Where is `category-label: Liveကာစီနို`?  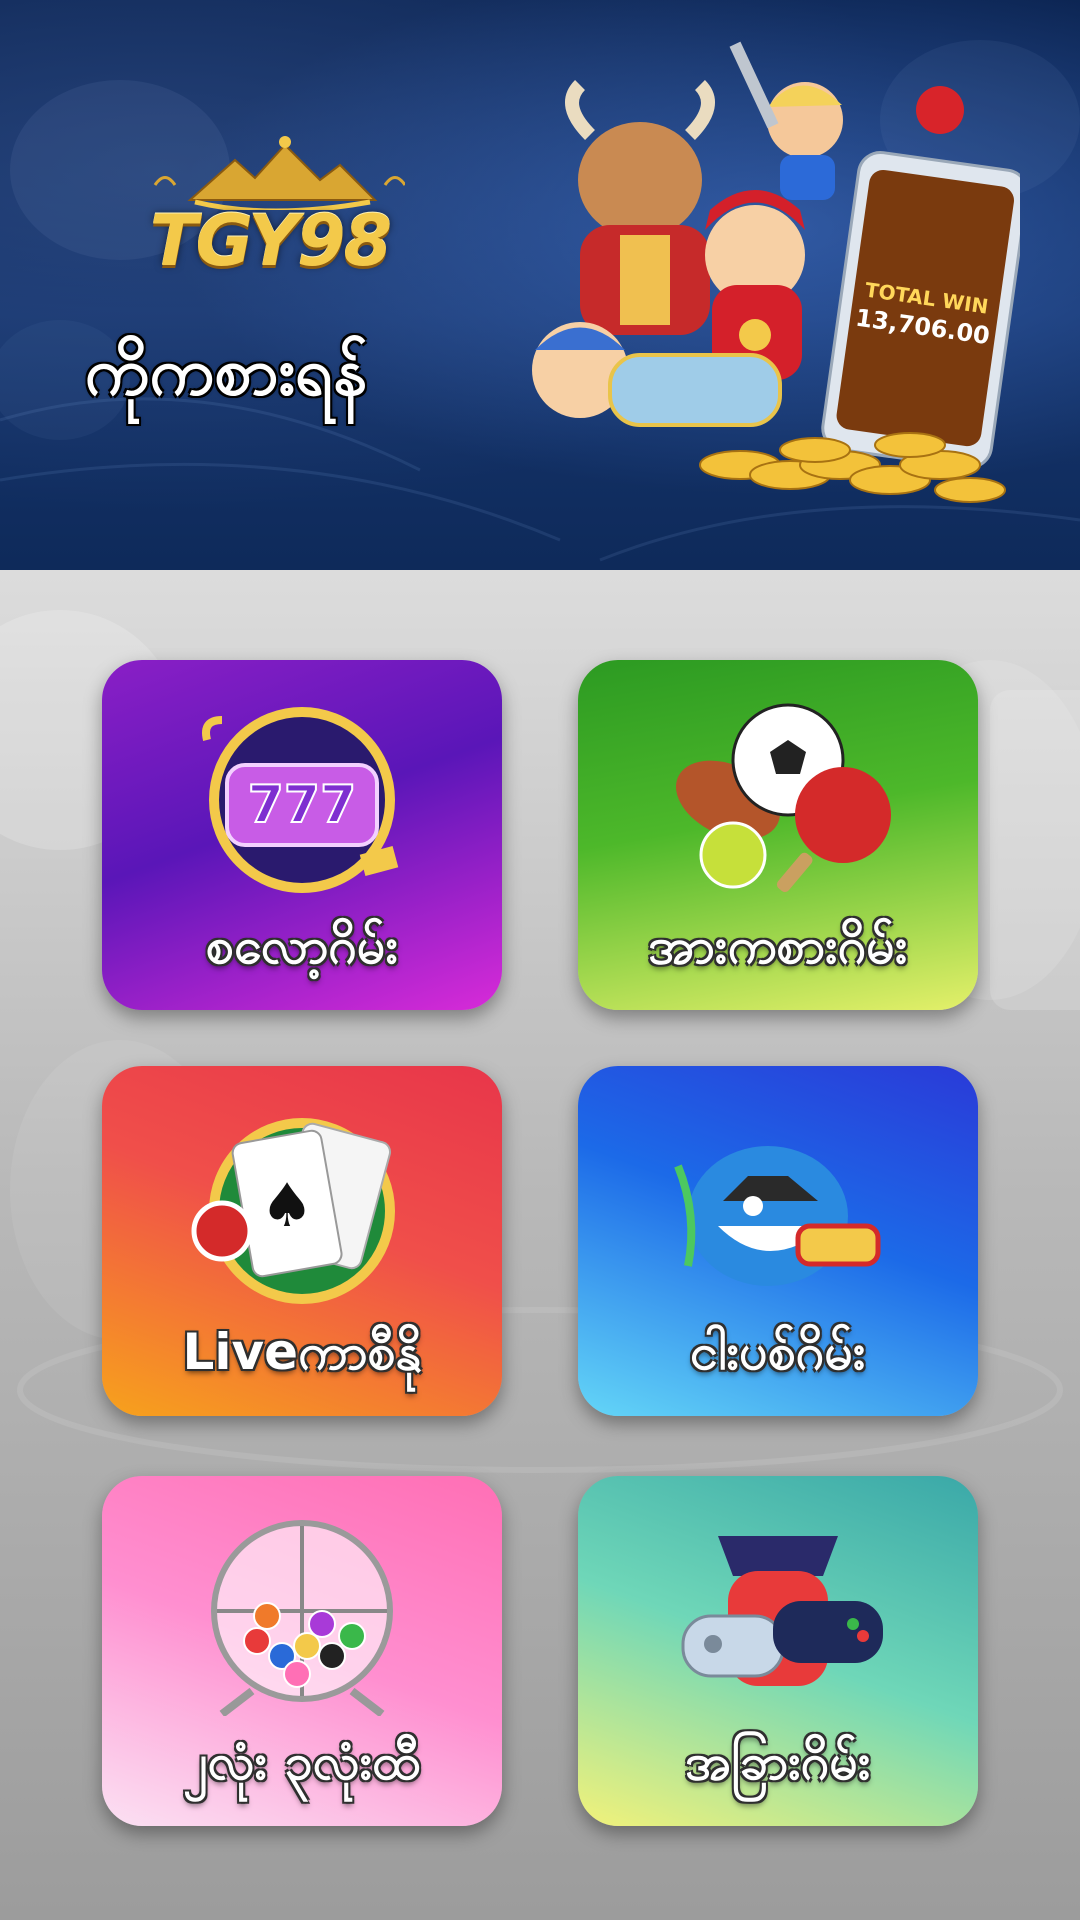
category-label: Liveကာစီနို is located at coordinates (302, 1352).